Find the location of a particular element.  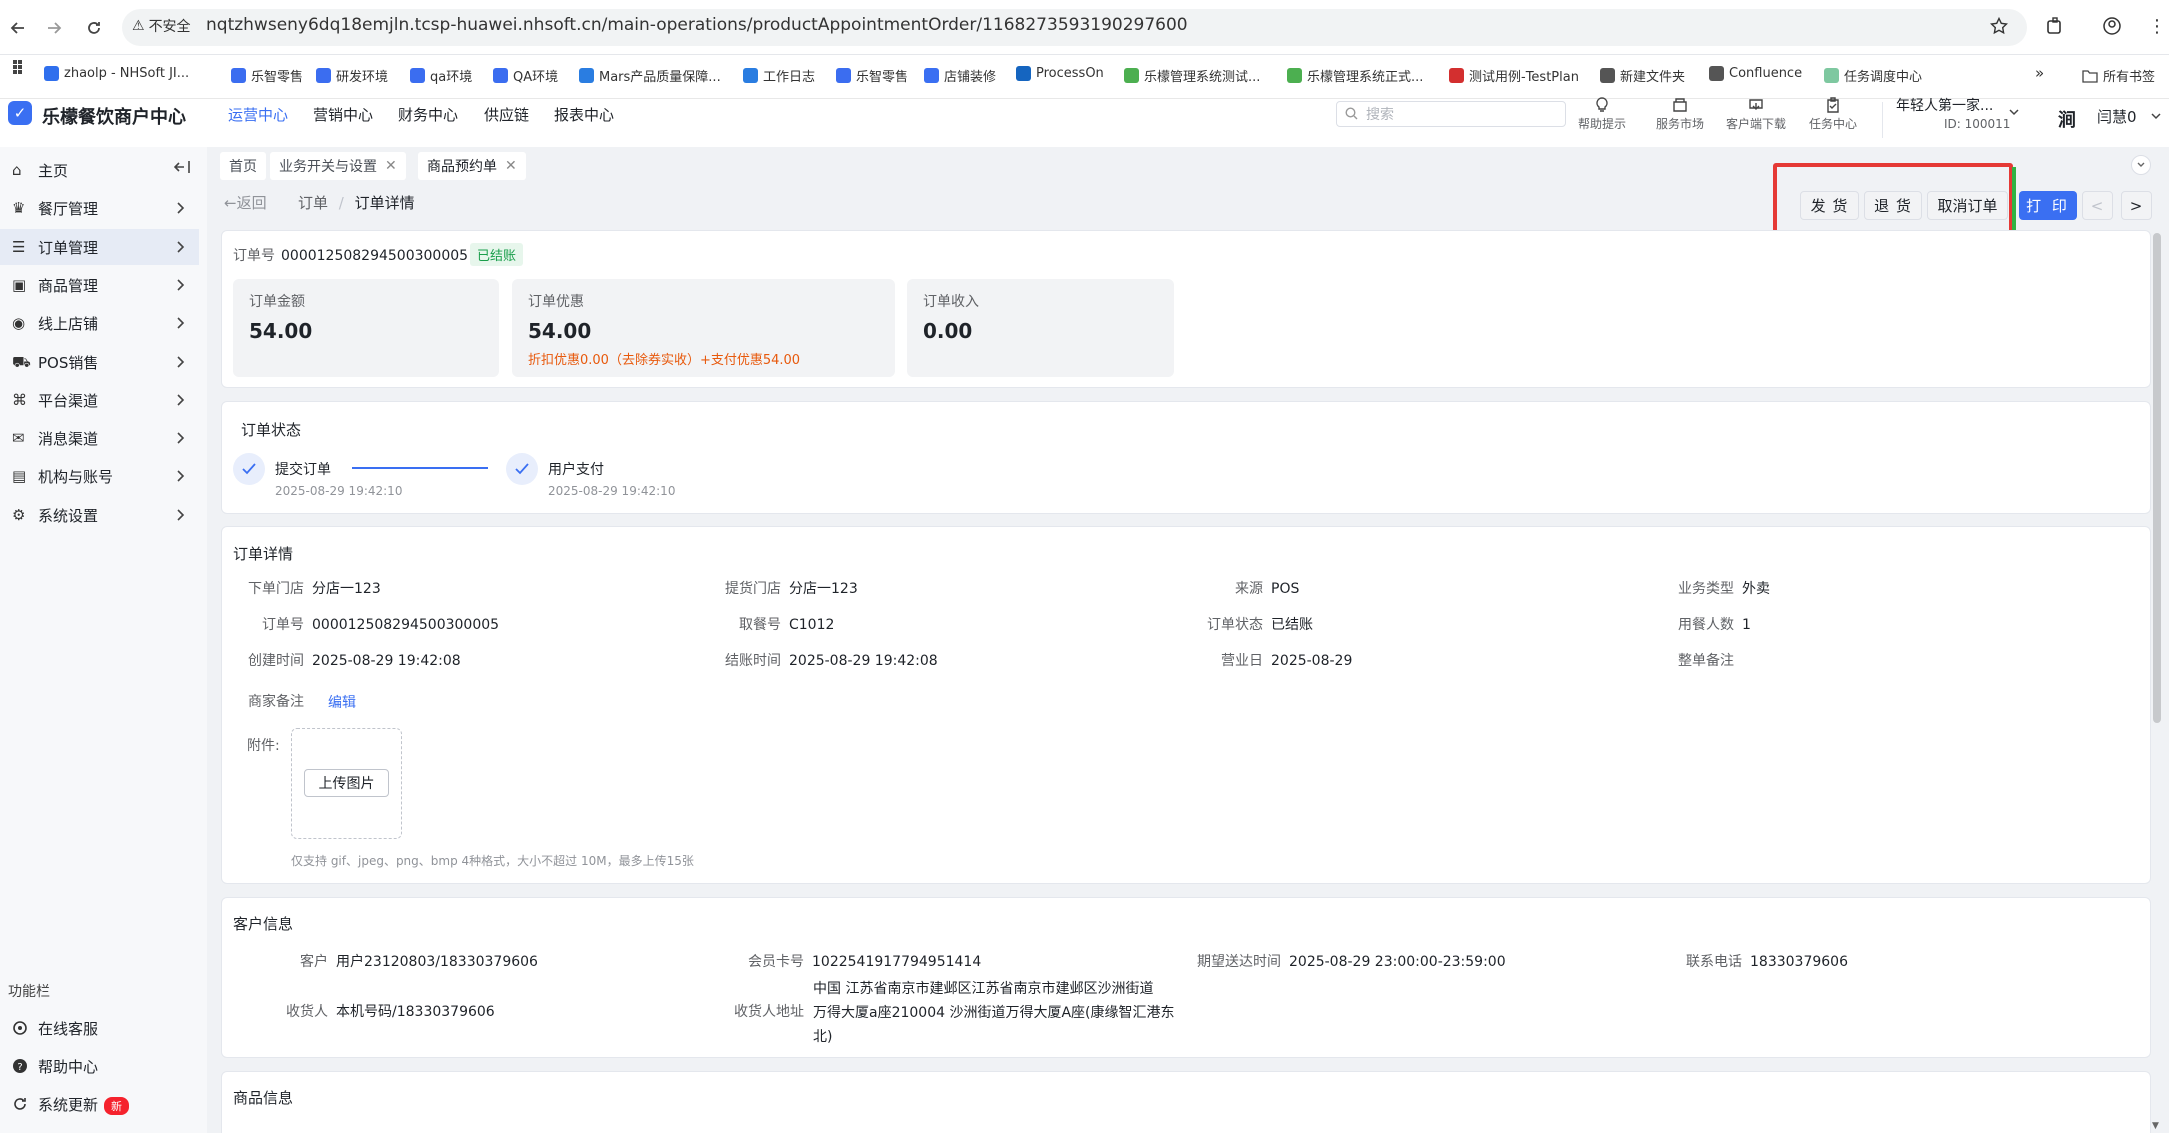

topnav-item: 供应链 is located at coordinates (506, 114).